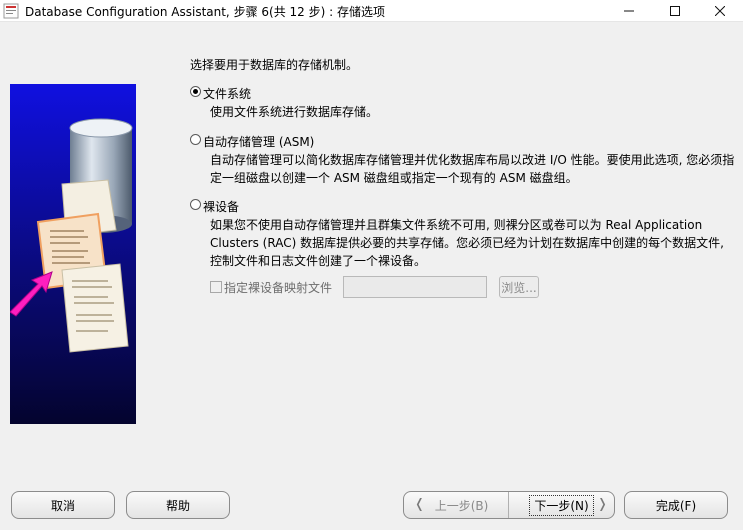 Image resolution: width=743 pixels, height=530 pixels. I want to click on back-button: ❬ 上一步(B), so click(455, 505).